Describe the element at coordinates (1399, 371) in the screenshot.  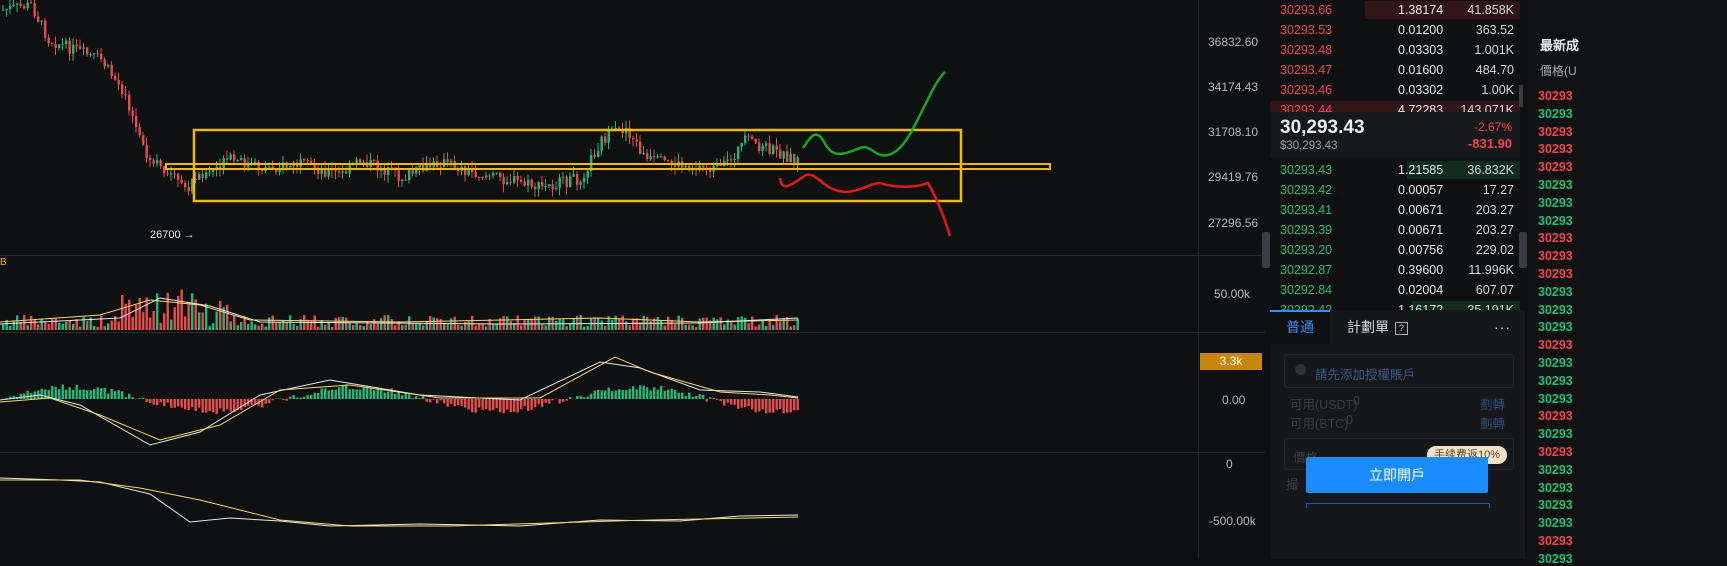
I see `account-selector: 請先添加授權賬戶` at that location.